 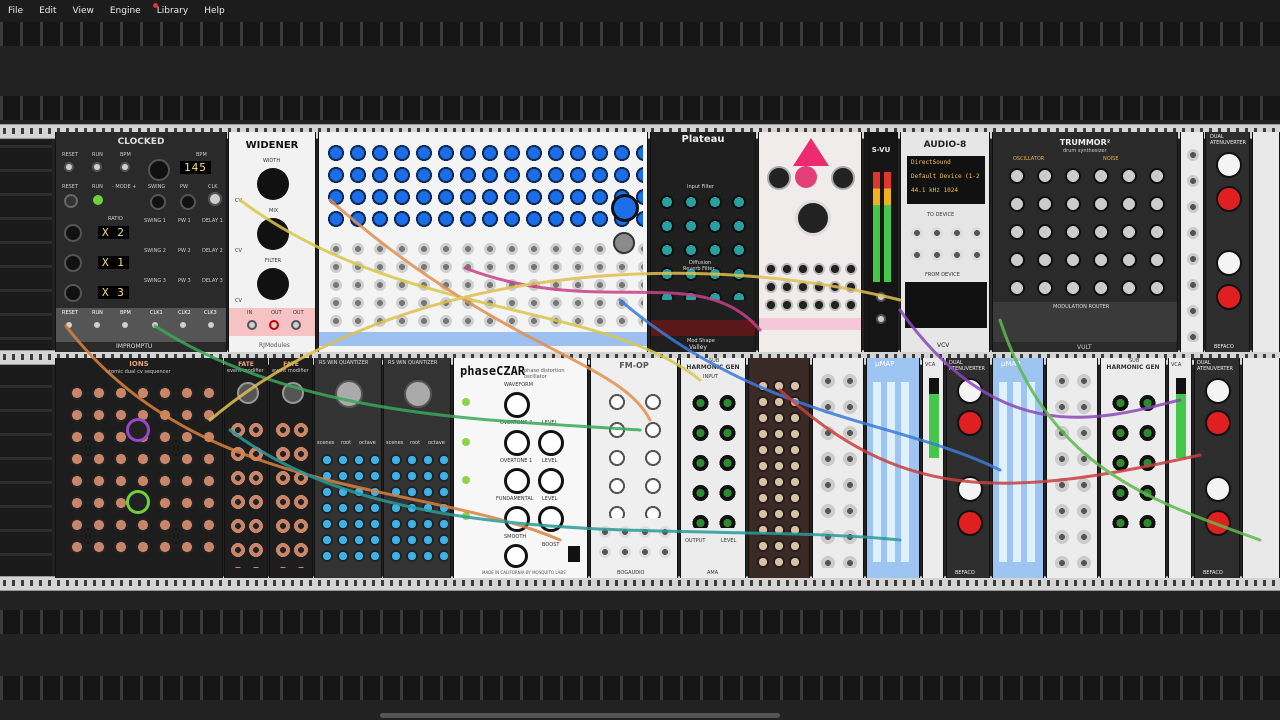 What do you see at coordinates (248, 393) in the screenshot?
I see `fate1-knob` at bounding box center [248, 393].